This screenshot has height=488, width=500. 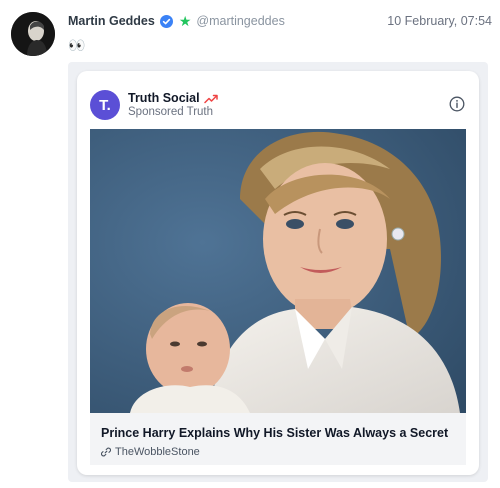 What do you see at coordinates (210, 98) in the screenshot?
I see `trending-arrow-icon` at bounding box center [210, 98].